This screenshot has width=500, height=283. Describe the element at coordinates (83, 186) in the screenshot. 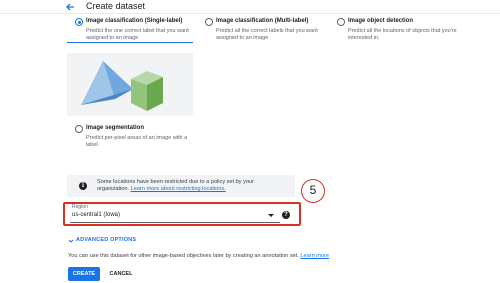

I see `info-icon: i` at that location.